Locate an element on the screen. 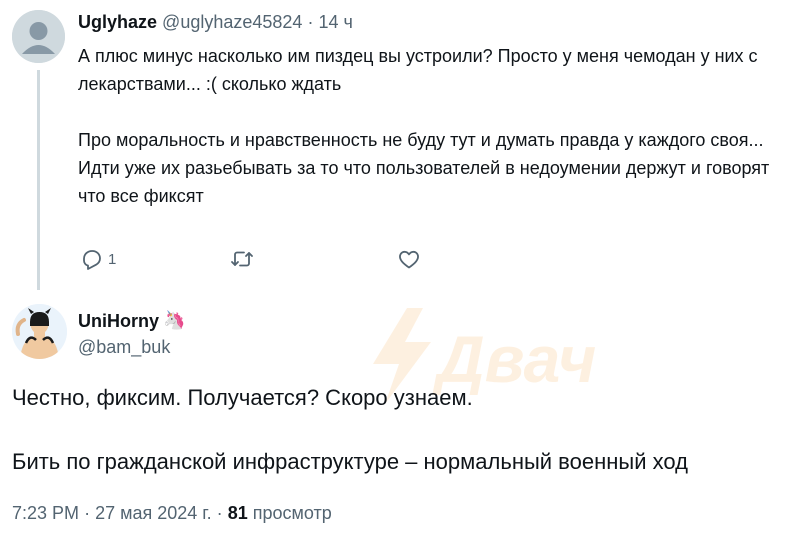  thread-line is located at coordinates (38, 180).